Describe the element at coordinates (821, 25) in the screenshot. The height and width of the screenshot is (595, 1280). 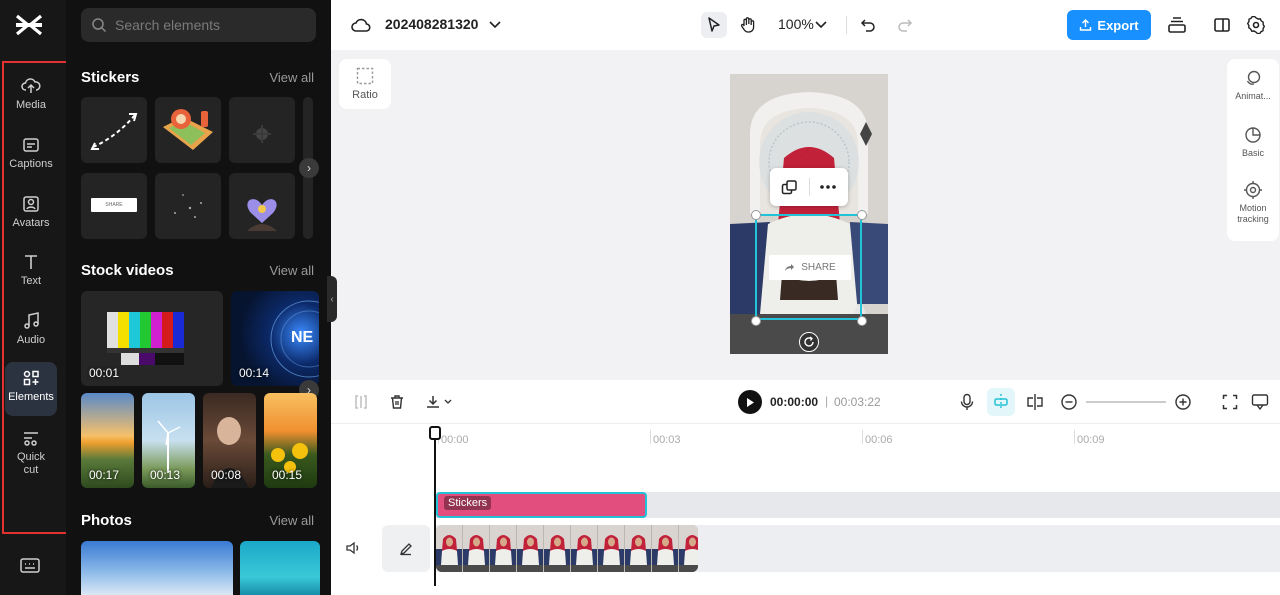
I see `zoom-chevron-down-icon` at that location.